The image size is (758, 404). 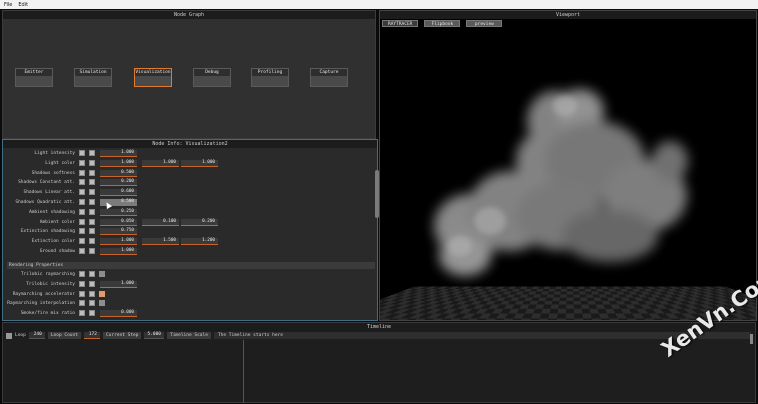 I want to click on value-field: 0.000, so click(x=118, y=314).